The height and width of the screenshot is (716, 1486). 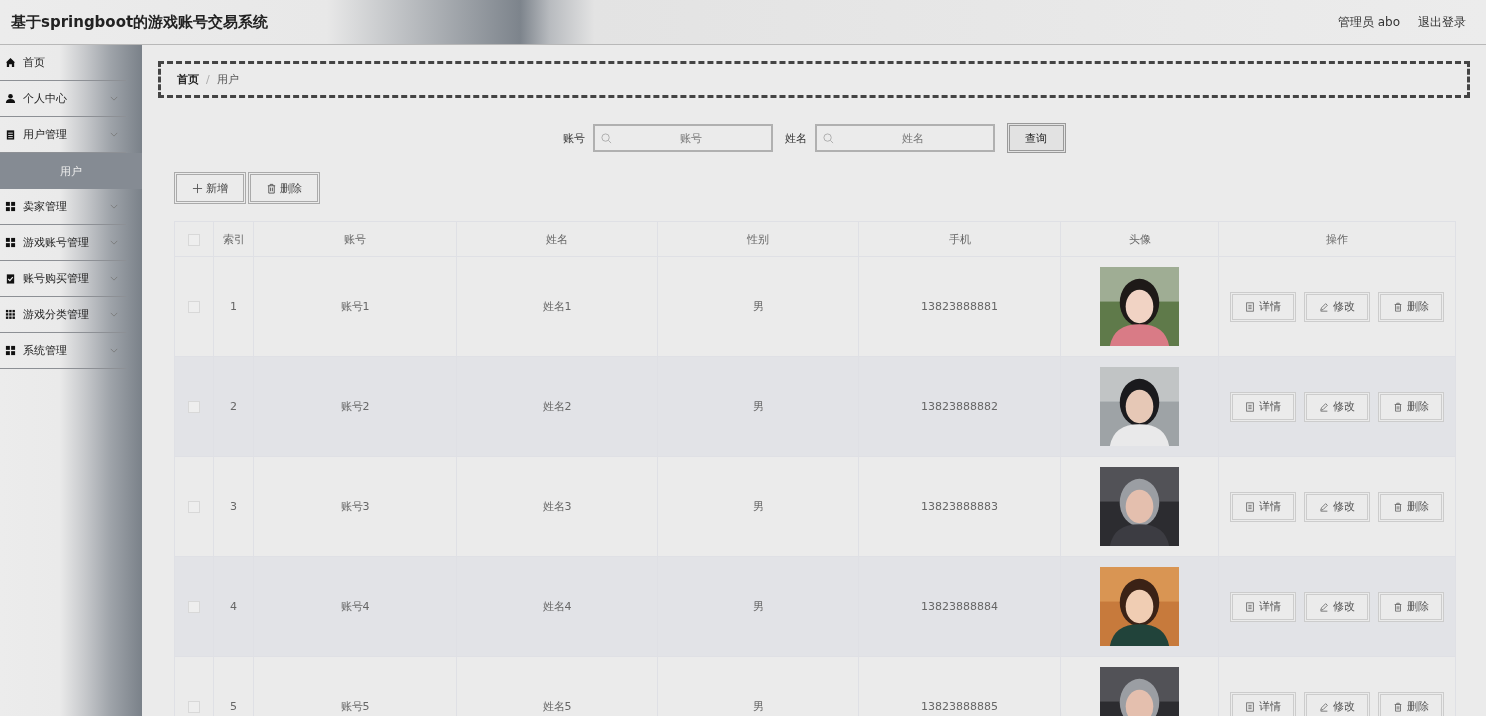 I want to click on column-header: 索引, so click(x=233, y=239).